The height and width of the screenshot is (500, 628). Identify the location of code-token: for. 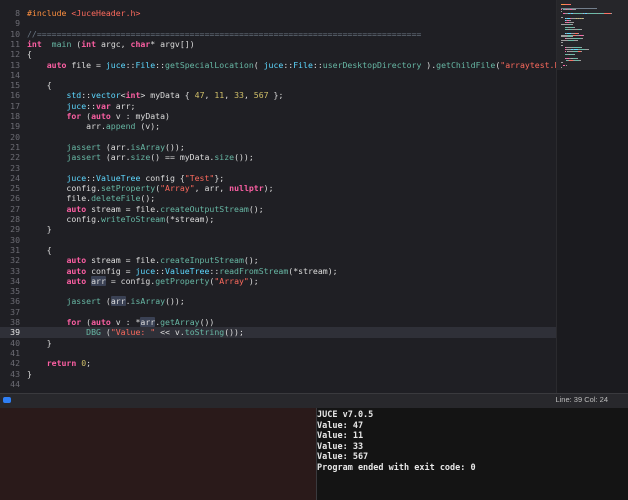
(74, 116).